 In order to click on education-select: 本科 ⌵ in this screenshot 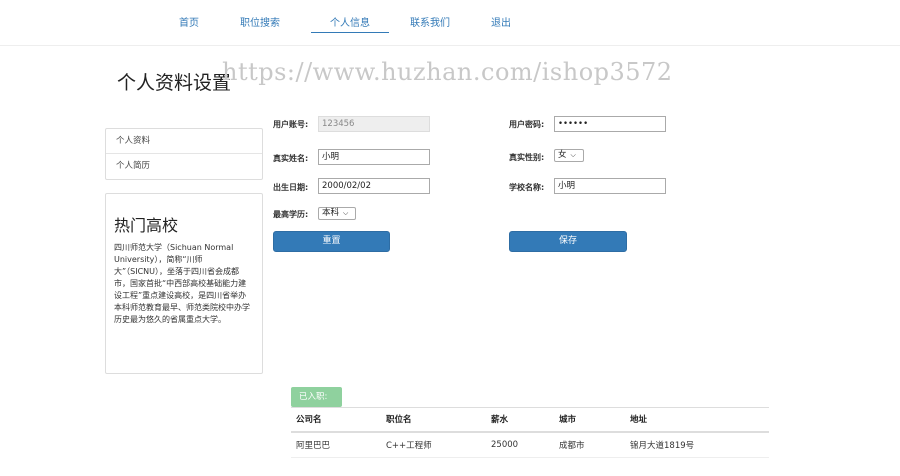, I will do `click(337, 213)`.